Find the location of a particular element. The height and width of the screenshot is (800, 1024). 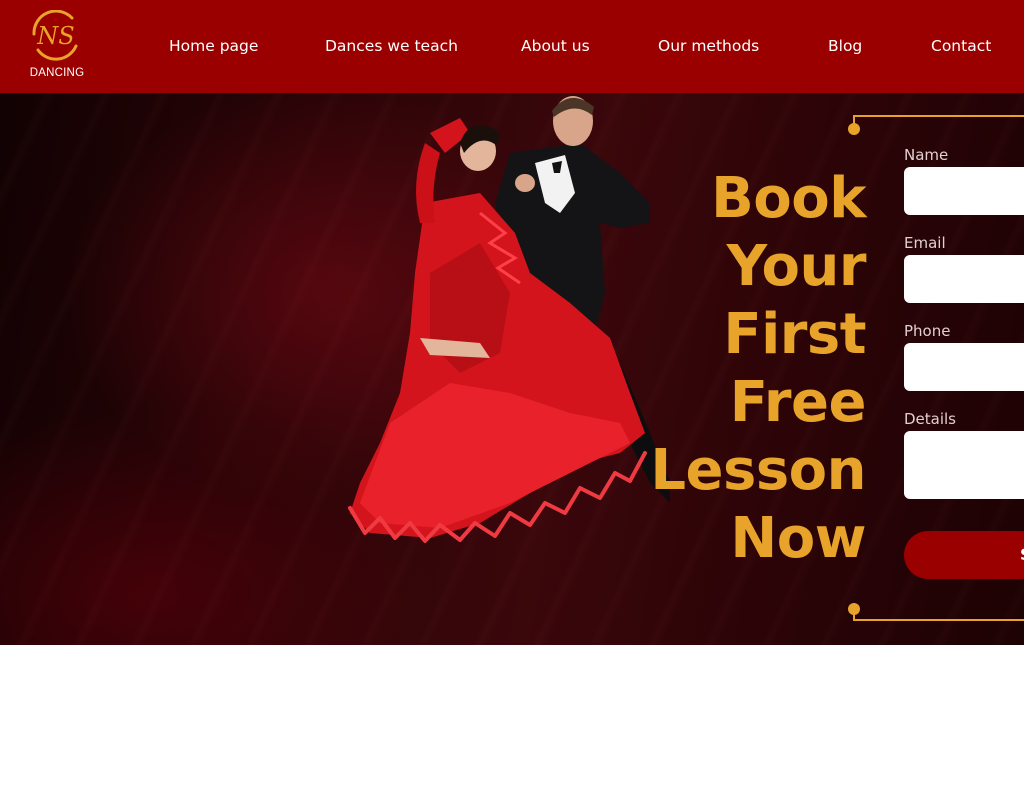

submit-button: Submit is located at coordinates (964, 555).